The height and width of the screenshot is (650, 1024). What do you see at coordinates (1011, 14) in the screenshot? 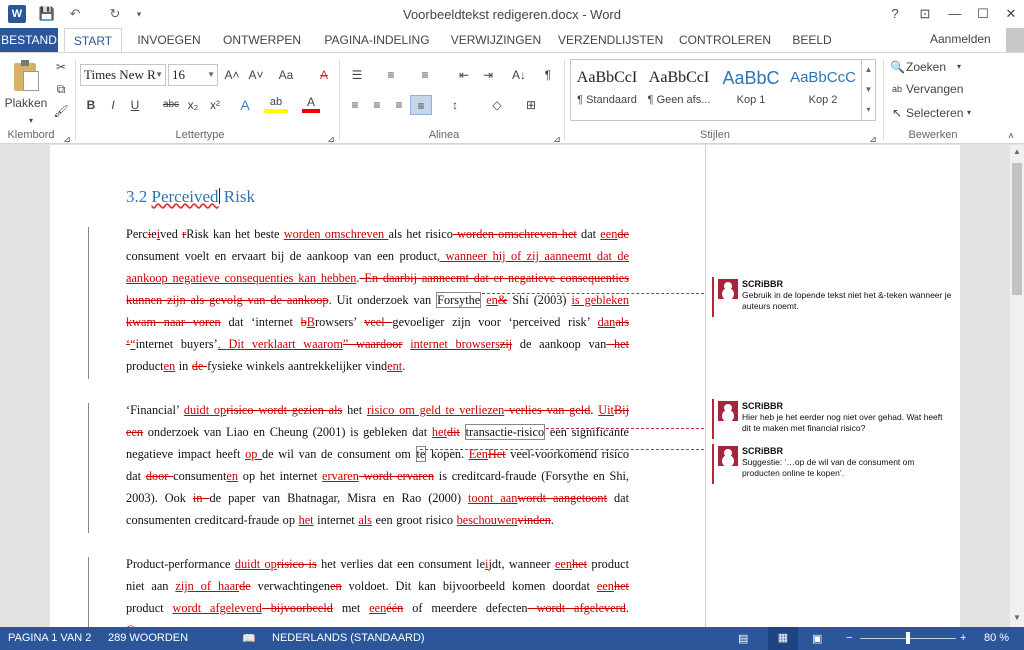
I see `close-icon: ✕` at bounding box center [1011, 14].